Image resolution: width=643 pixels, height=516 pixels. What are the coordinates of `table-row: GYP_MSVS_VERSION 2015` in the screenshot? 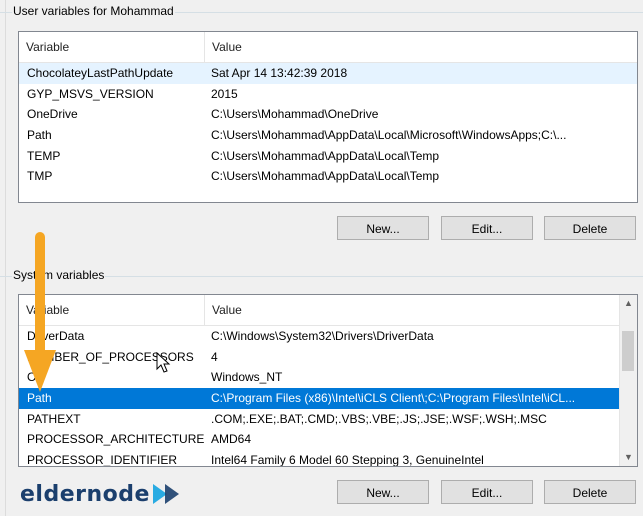 It's located at (328, 94).